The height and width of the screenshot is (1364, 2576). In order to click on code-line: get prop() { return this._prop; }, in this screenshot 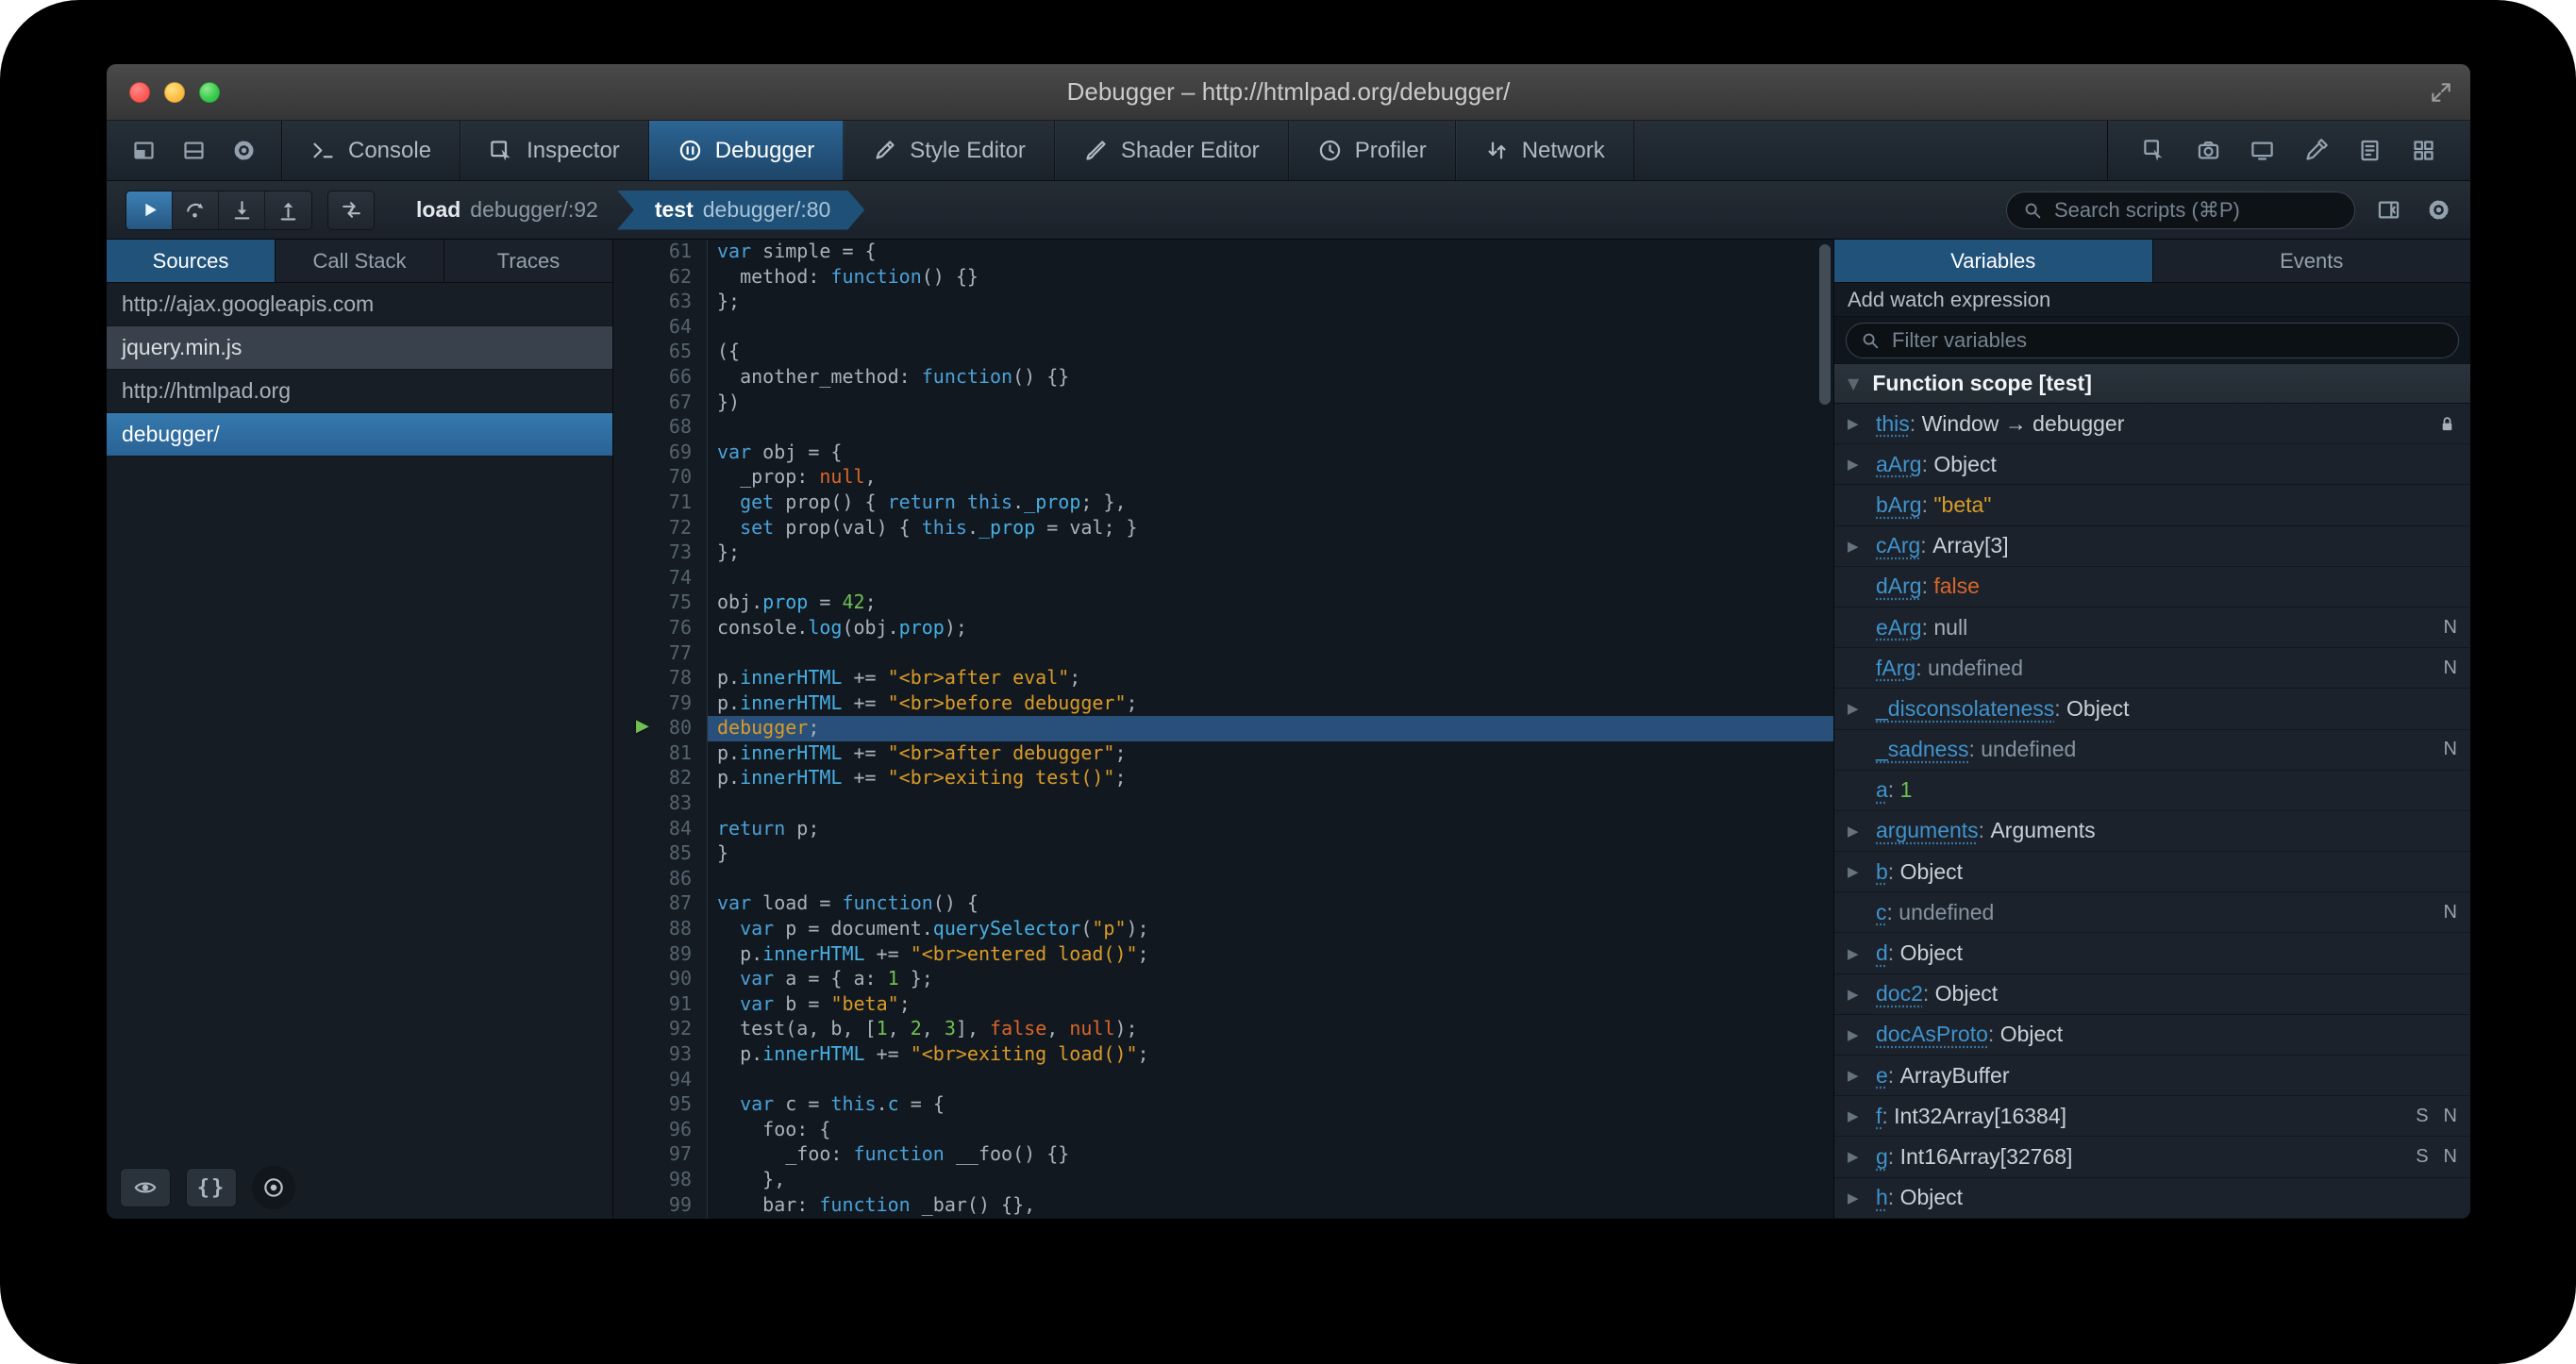, I will do `click(1270, 503)`.